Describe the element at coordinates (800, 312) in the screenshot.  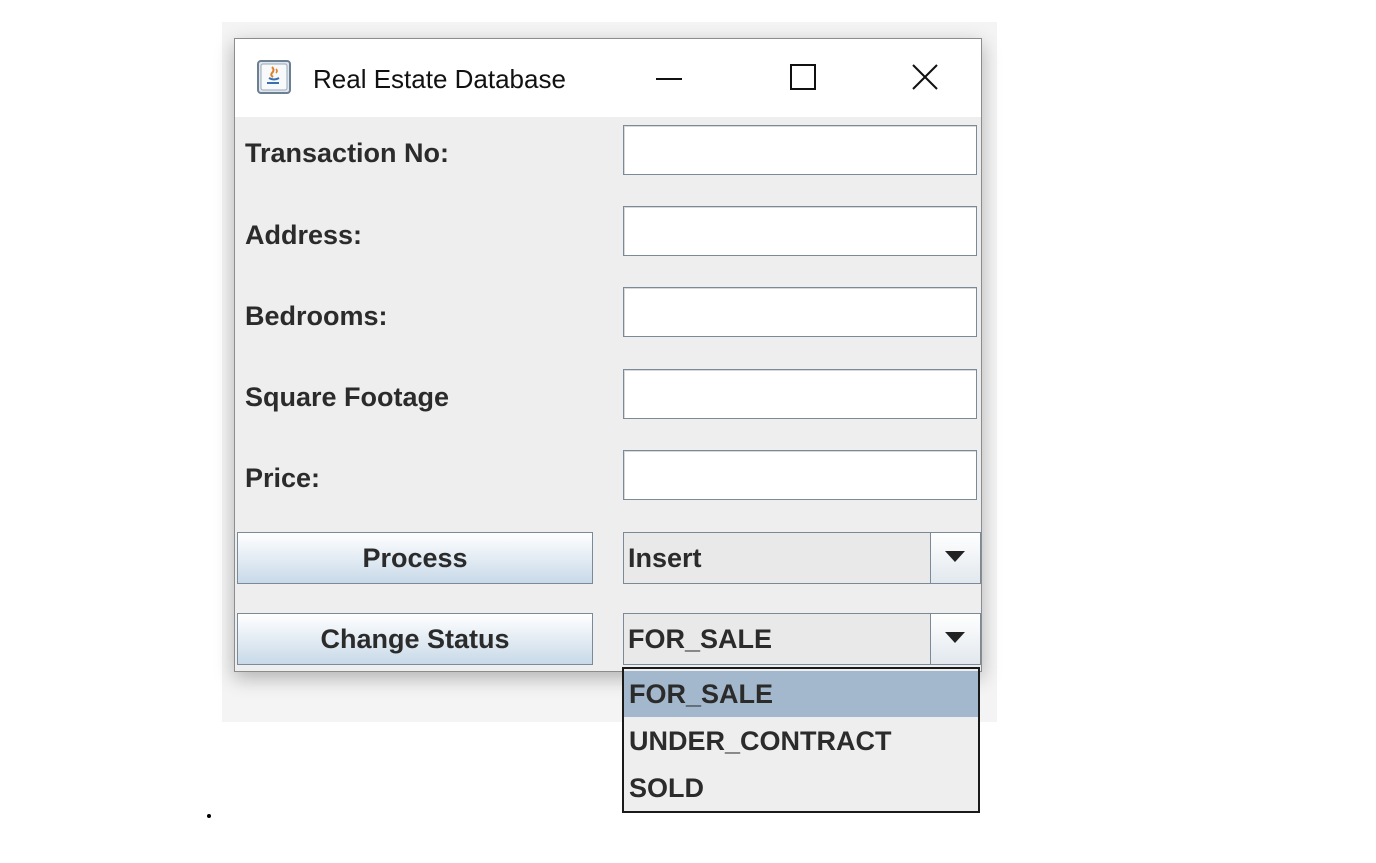
I see `bedrooms-input` at that location.